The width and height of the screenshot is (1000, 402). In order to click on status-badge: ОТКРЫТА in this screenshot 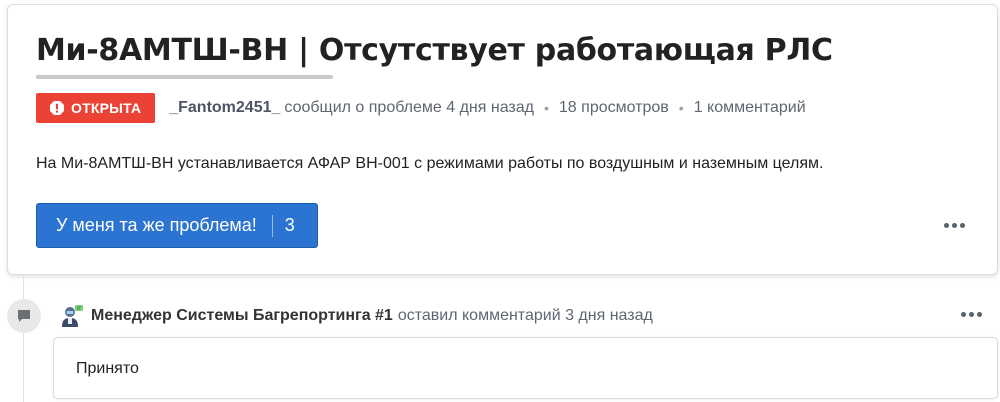, I will do `click(96, 108)`.